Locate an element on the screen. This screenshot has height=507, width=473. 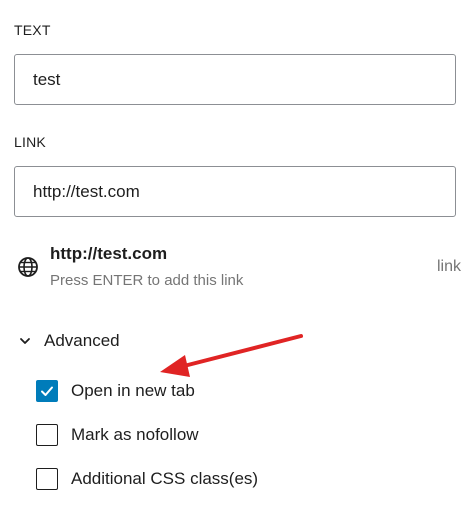
mark-as-nofollow-checkbox is located at coordinates (47, 435).